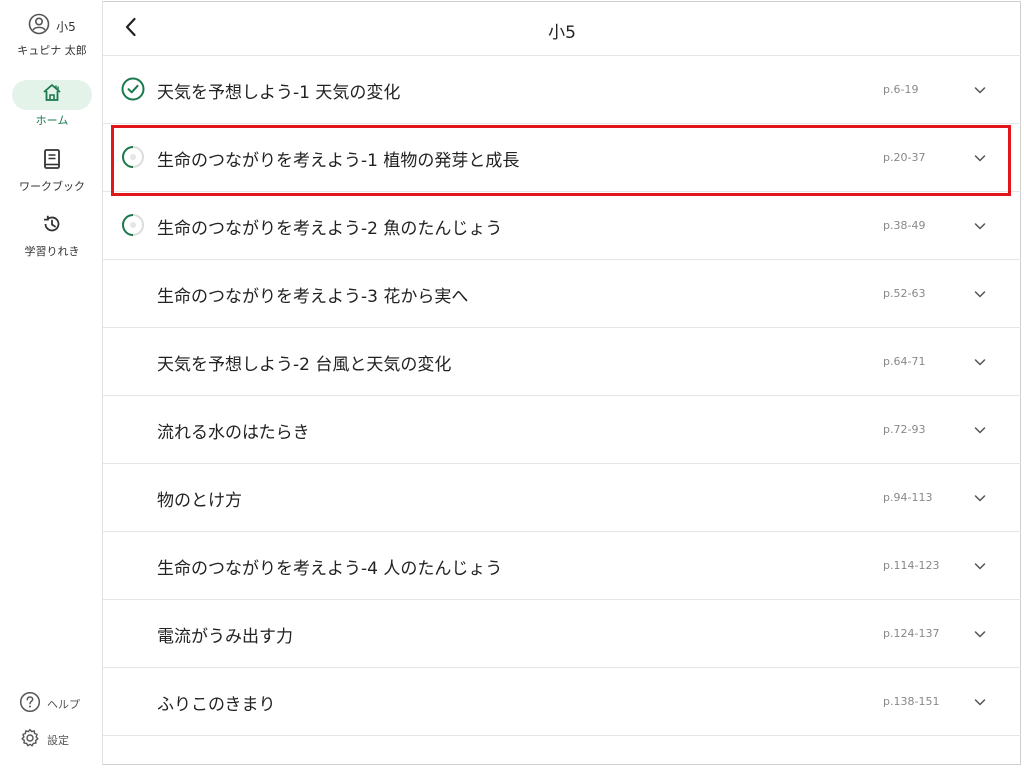  What do you see at coordinates (133, 89) in the screenshot?
I see `check-circle-icon` at bounding box center [133, 89].